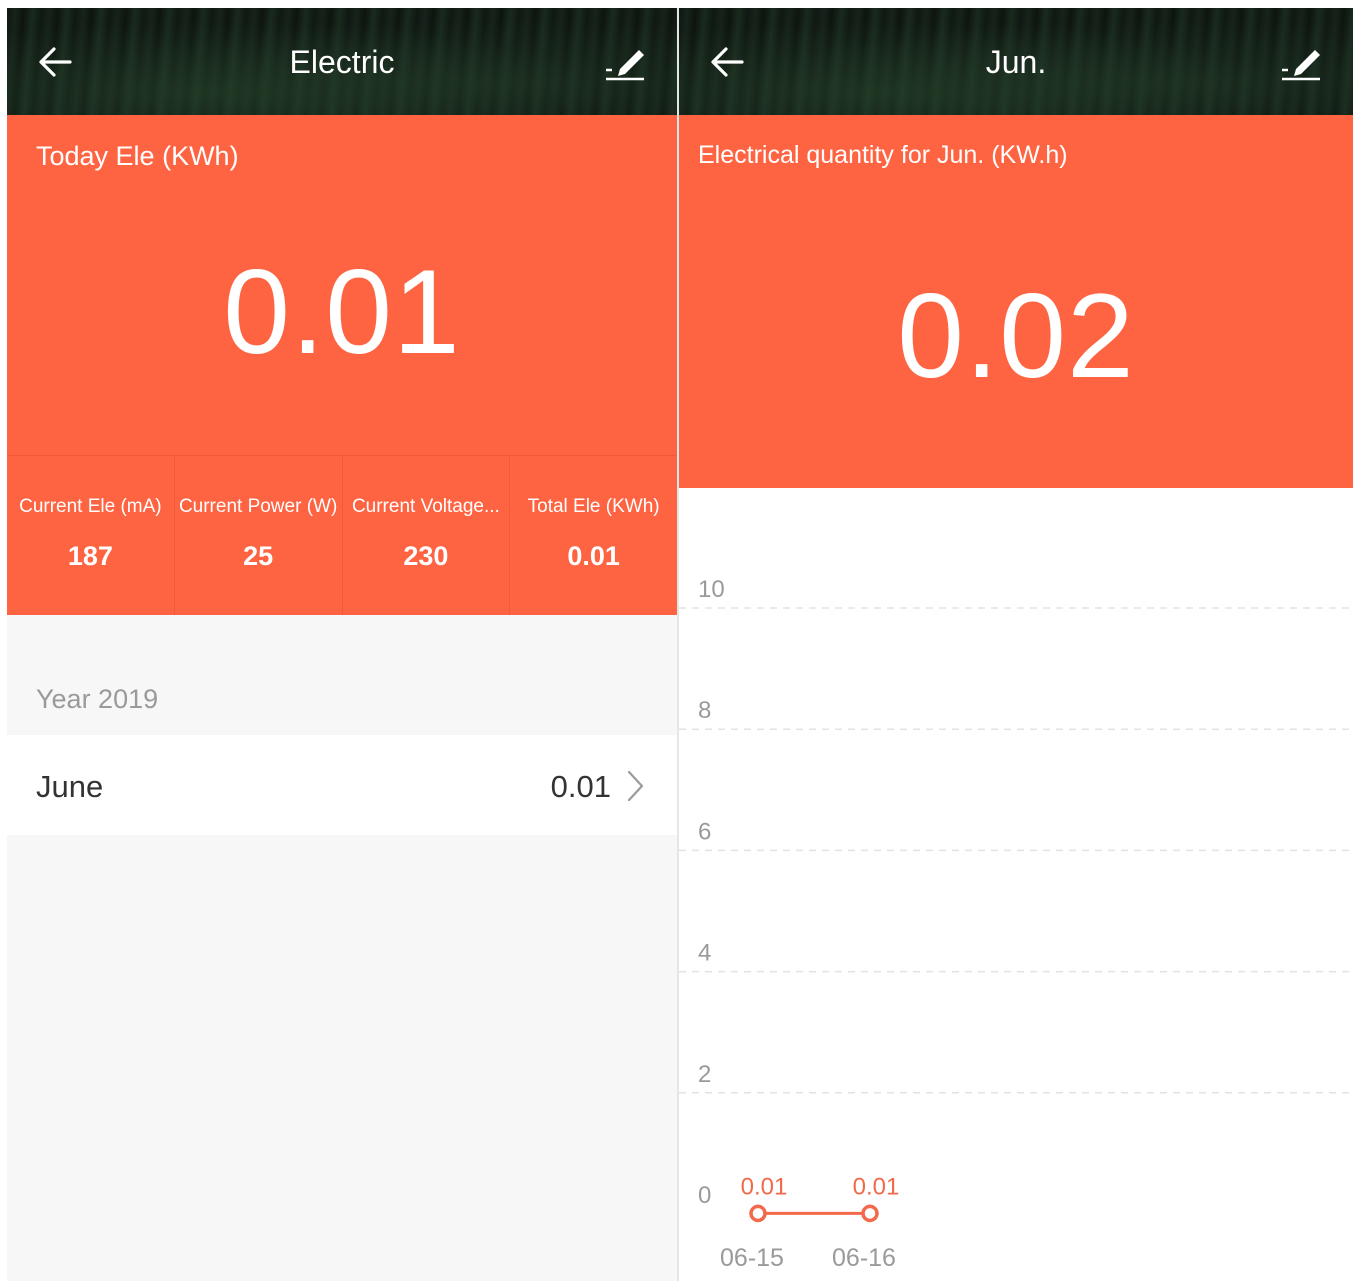  What do you see at coordinates (137, 156) in the screenshot?
I see `today-label: Today Ele (KWh)` at bounding box center [137, 156].